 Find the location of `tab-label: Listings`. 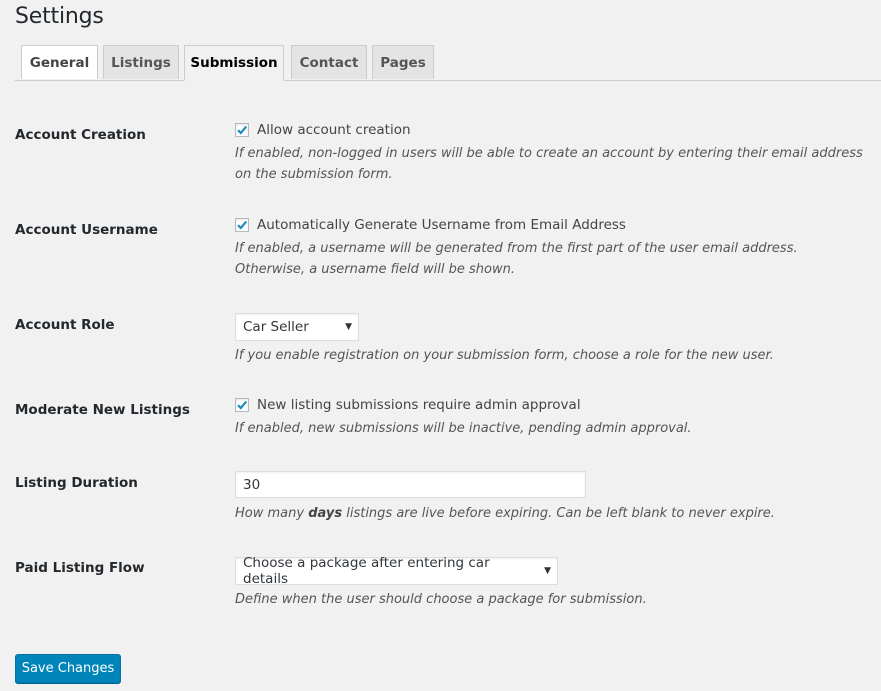

tab-label: Listings is located at coordinates (141, 62).